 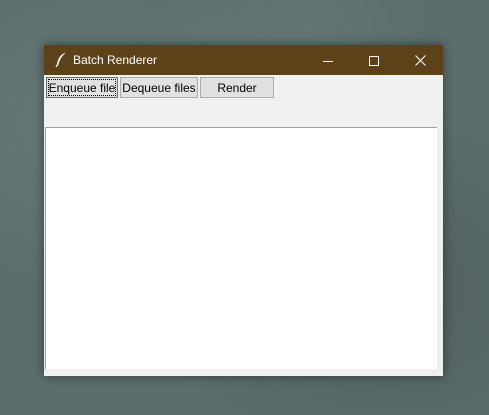 I want to click on close-icon, so click(x=420, y=60).